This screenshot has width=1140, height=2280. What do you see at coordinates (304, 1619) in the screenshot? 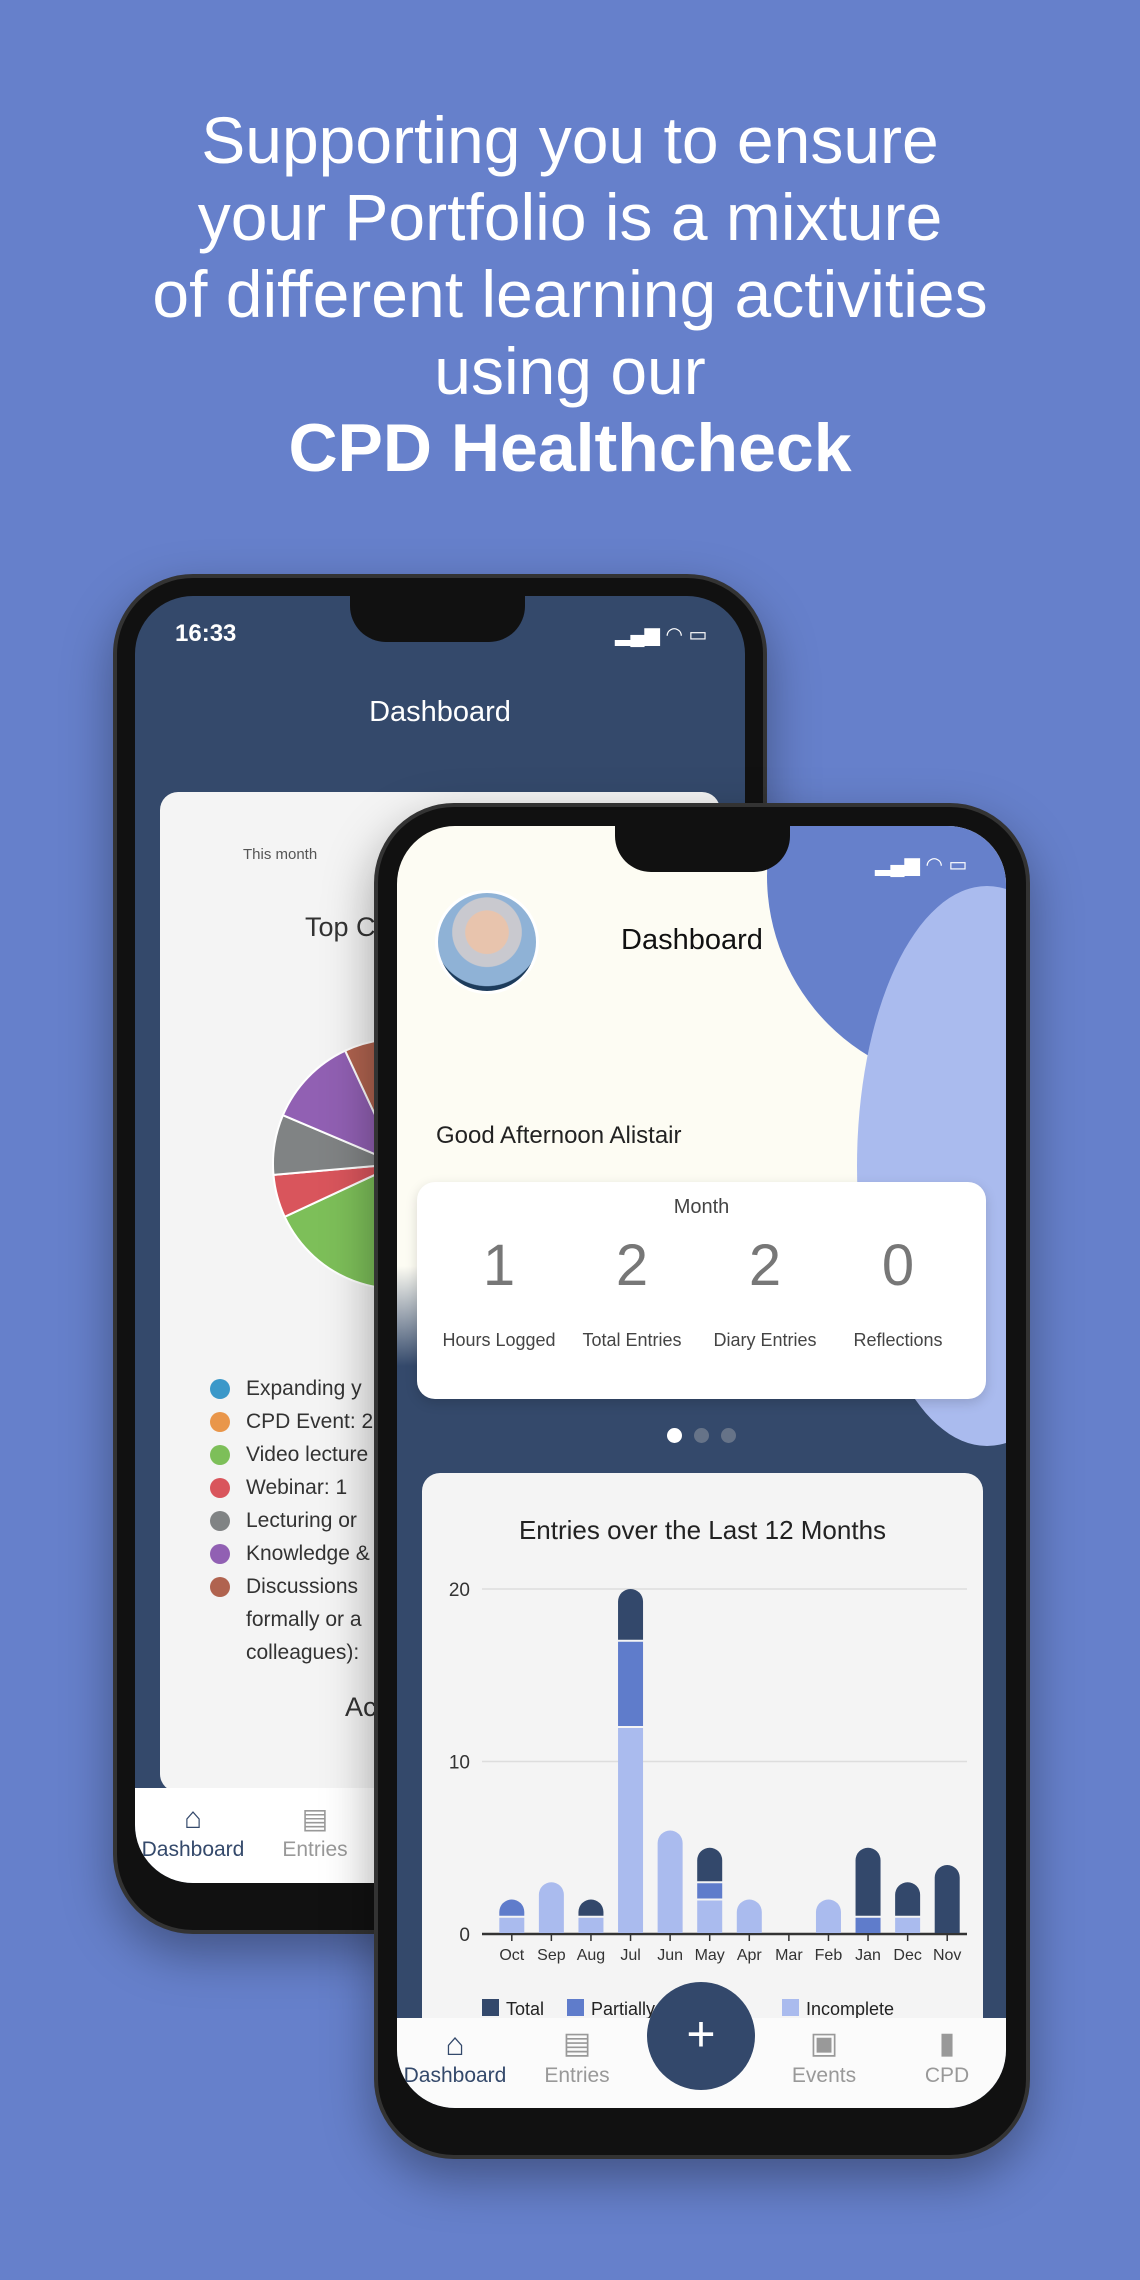
I see `legend-label-cont: formally or a` at bounding box center [304, 1619].